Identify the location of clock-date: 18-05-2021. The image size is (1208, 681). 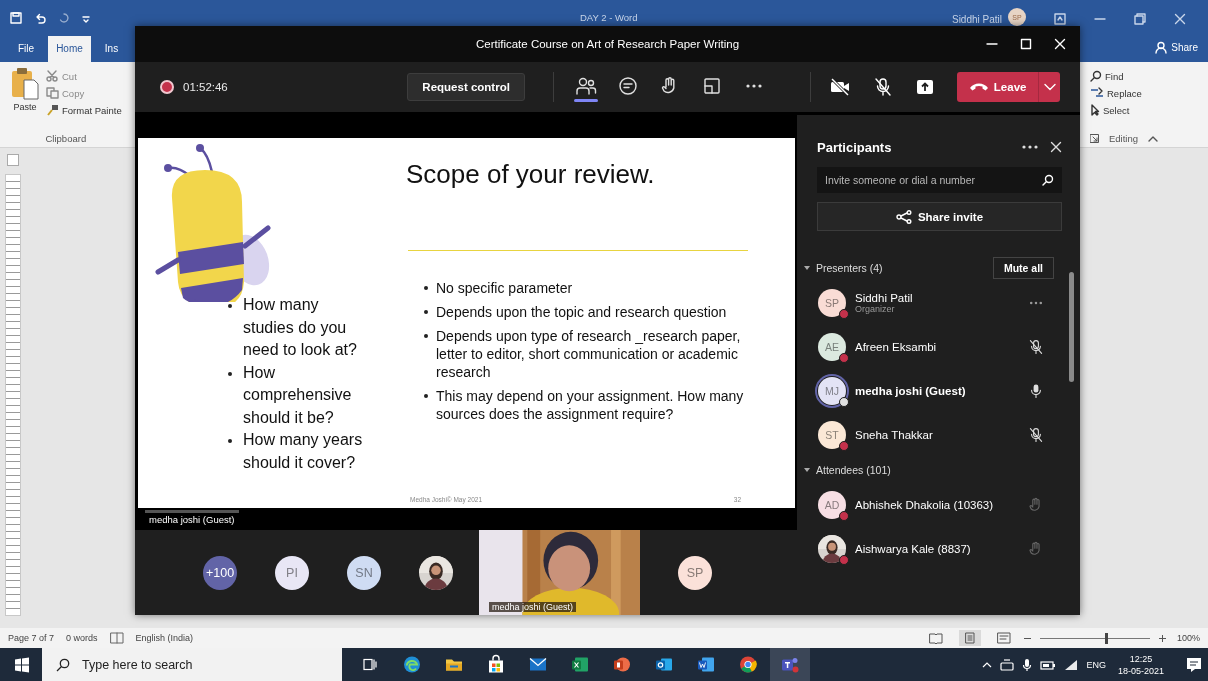
(1140, 670).